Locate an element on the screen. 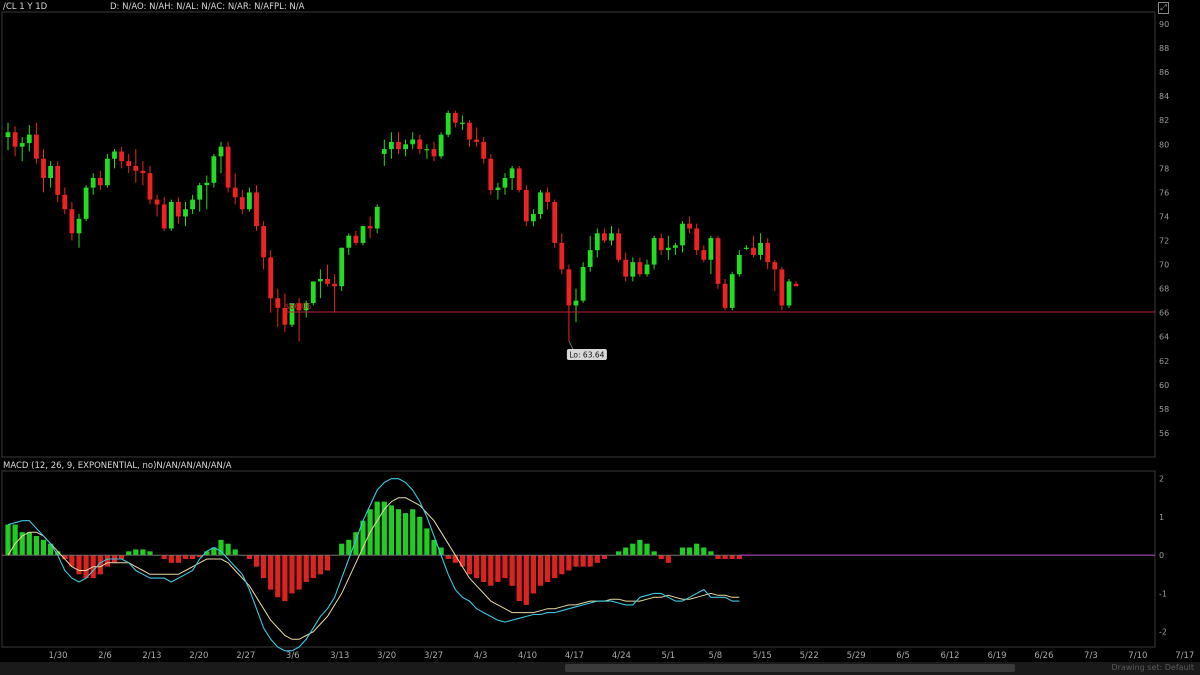 This screenshot has height=675, width=1200. price-tick-label: 88 is located at coordinates (1164, 48).